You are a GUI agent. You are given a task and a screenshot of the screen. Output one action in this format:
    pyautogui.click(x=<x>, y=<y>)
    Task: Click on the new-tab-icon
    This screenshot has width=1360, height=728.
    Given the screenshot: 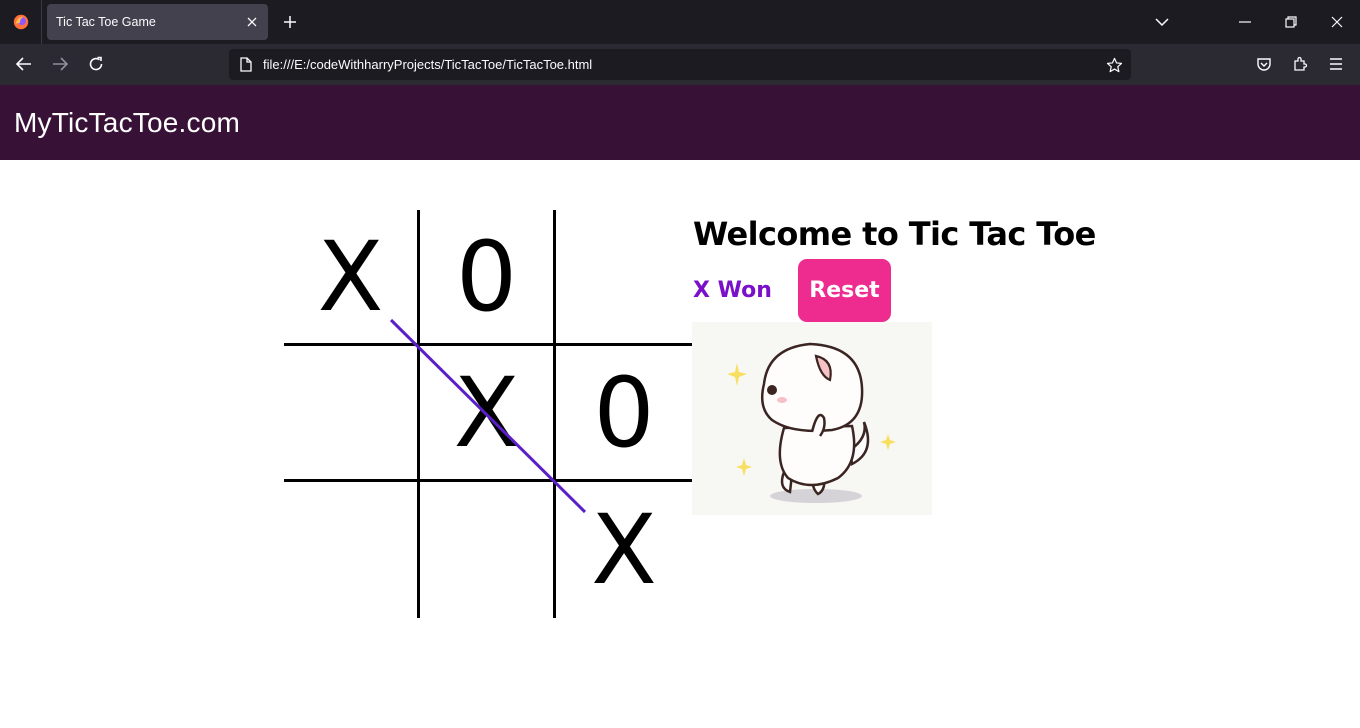 What is the action you would take?
    pyautogui.click(x=290, y=22)
    